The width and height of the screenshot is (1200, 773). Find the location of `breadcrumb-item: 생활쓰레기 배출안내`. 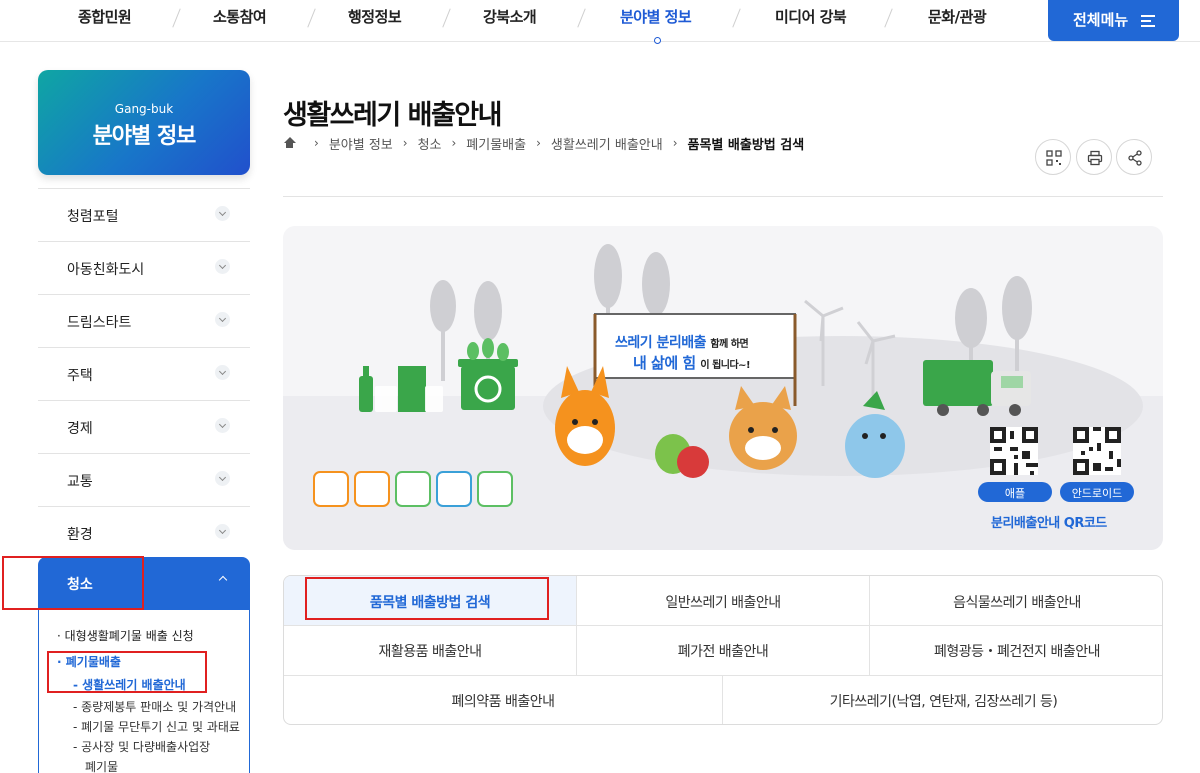

breadcrumb-item: 생활쓰레기 배출안내 is located at coordinates (607, 143).